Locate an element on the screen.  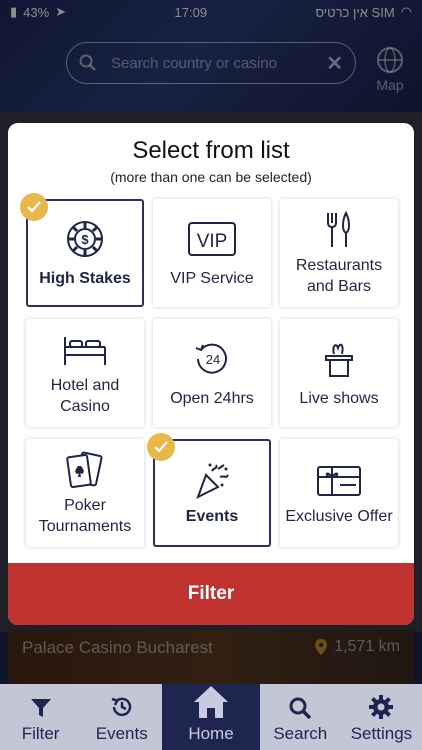
tab-settings: Settings is located at coordinates (381, 717).